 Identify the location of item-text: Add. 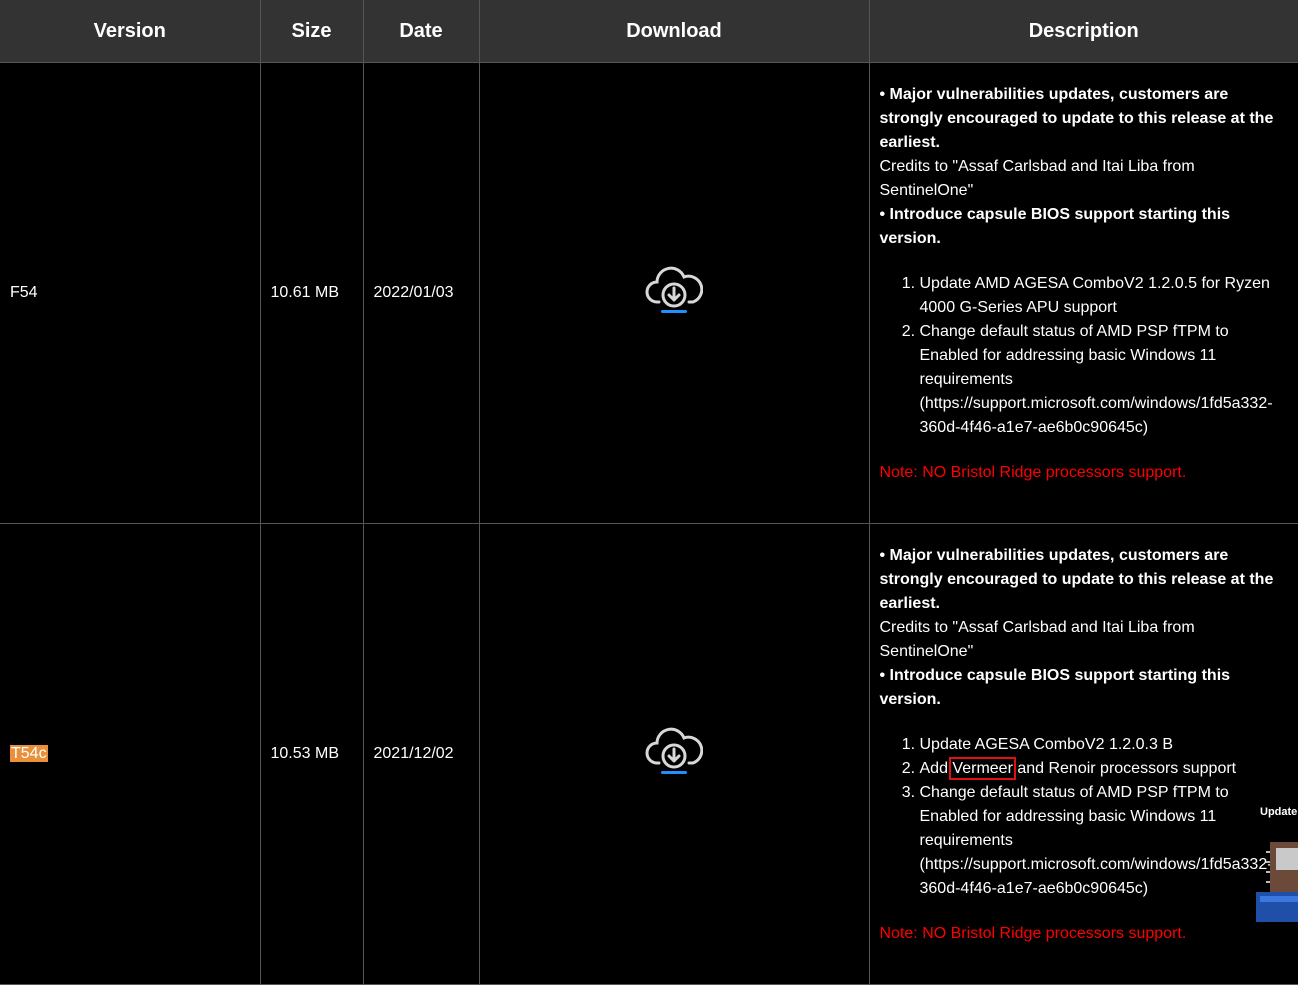
(936, 768).